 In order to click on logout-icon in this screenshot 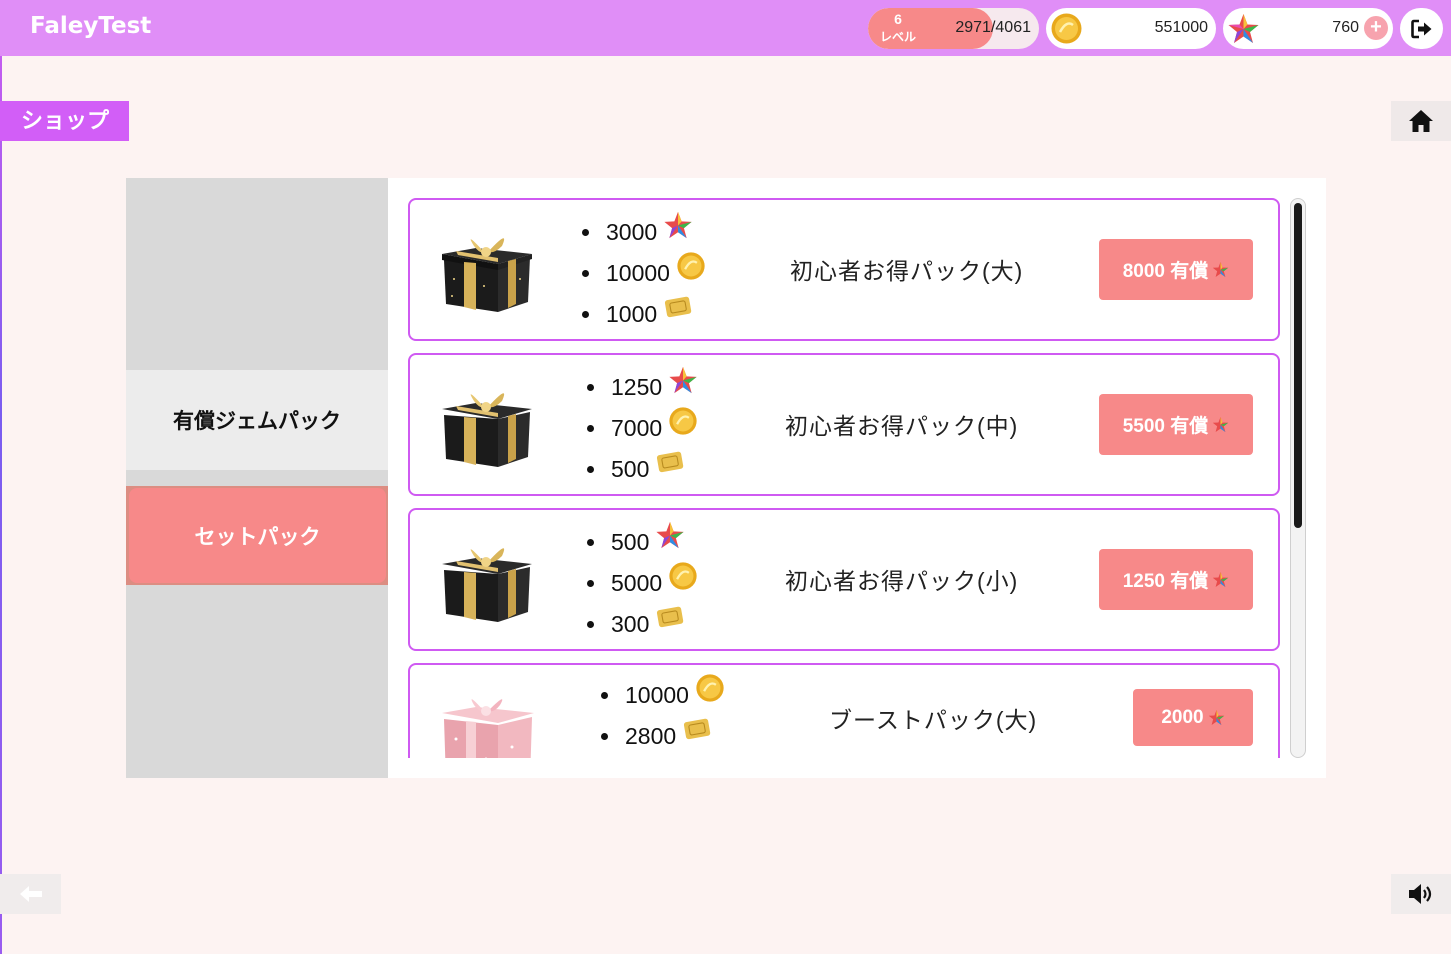, I will do `click(1420, 28)`.